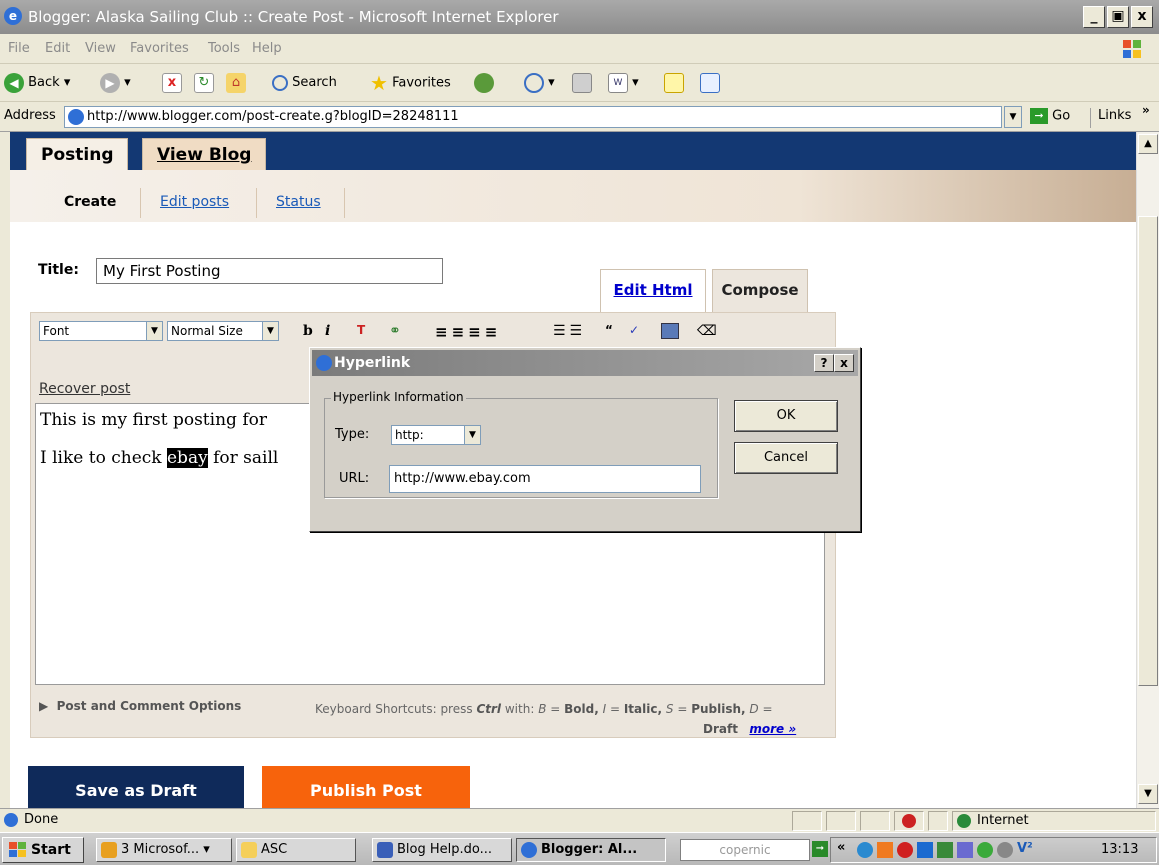  I want to click on address-dropdown-icon: ▼, so click(1013, 117).